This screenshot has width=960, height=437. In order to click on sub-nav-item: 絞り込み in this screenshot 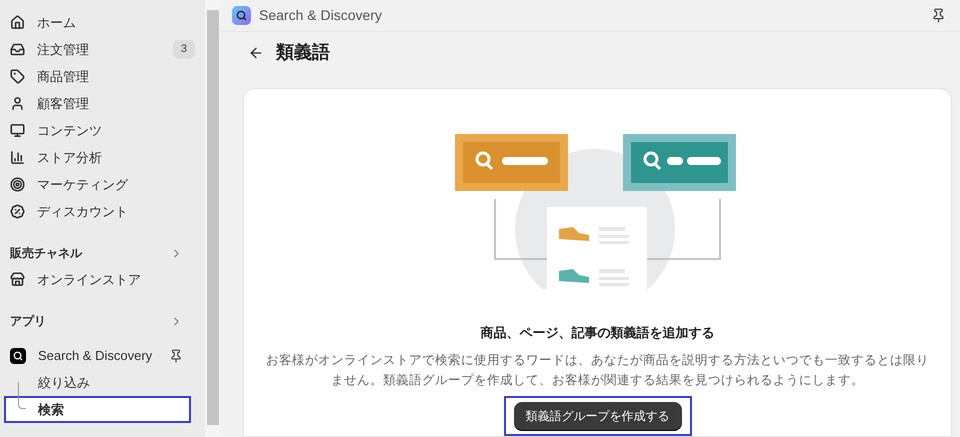, I will do `click(97, 382)`.